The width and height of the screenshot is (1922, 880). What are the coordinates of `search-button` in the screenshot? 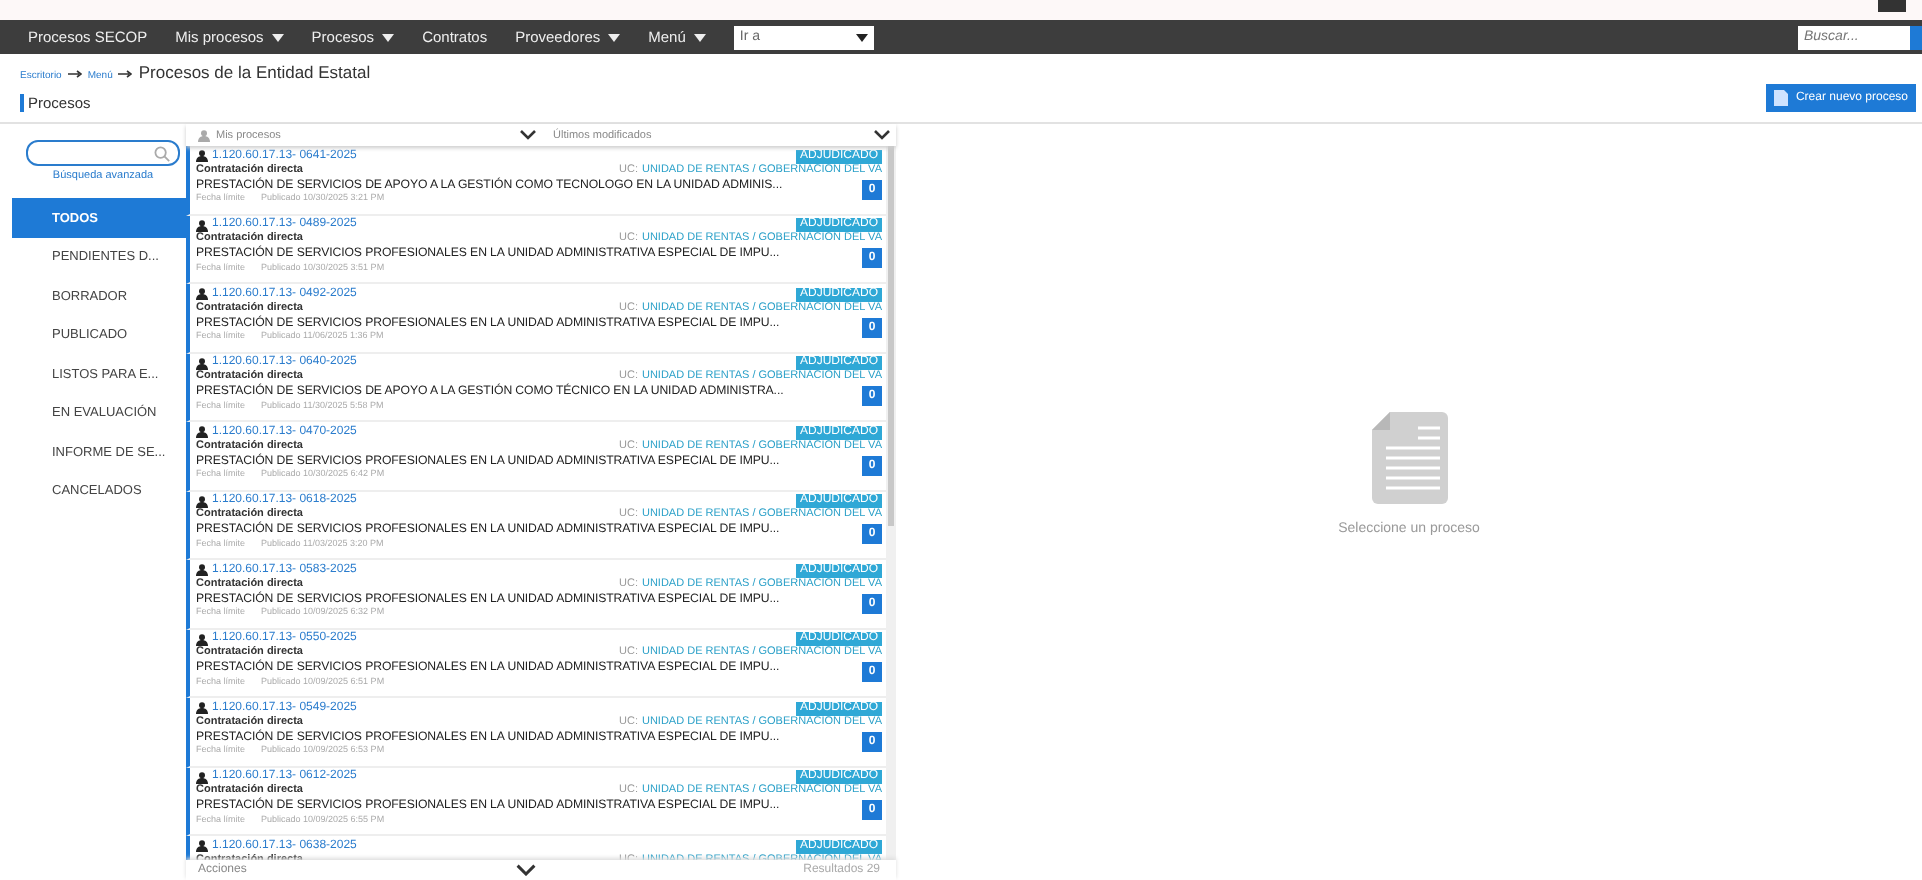 It's located at (1916, 37).